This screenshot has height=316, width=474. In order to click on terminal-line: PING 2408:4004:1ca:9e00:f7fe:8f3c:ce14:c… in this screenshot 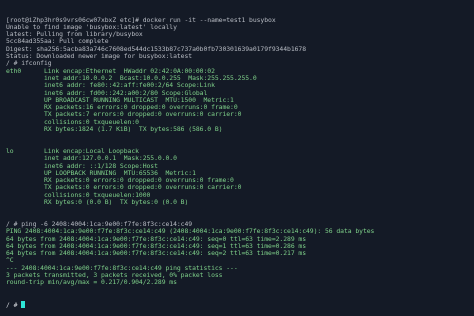, I will do `click(190, 232)`.